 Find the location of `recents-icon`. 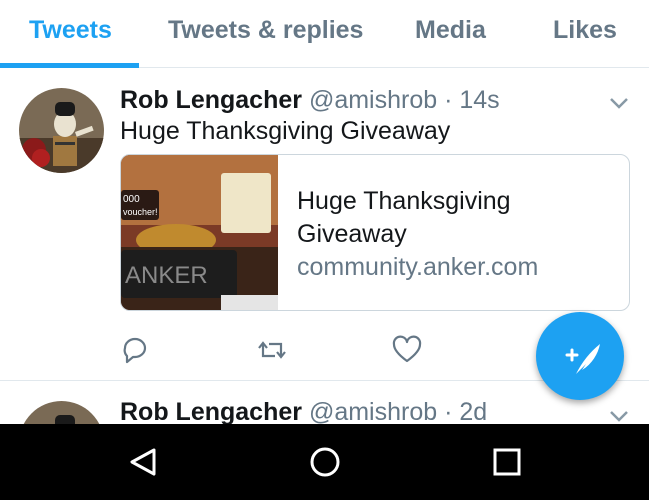

recents-icon is located at coordinates (507, 462).